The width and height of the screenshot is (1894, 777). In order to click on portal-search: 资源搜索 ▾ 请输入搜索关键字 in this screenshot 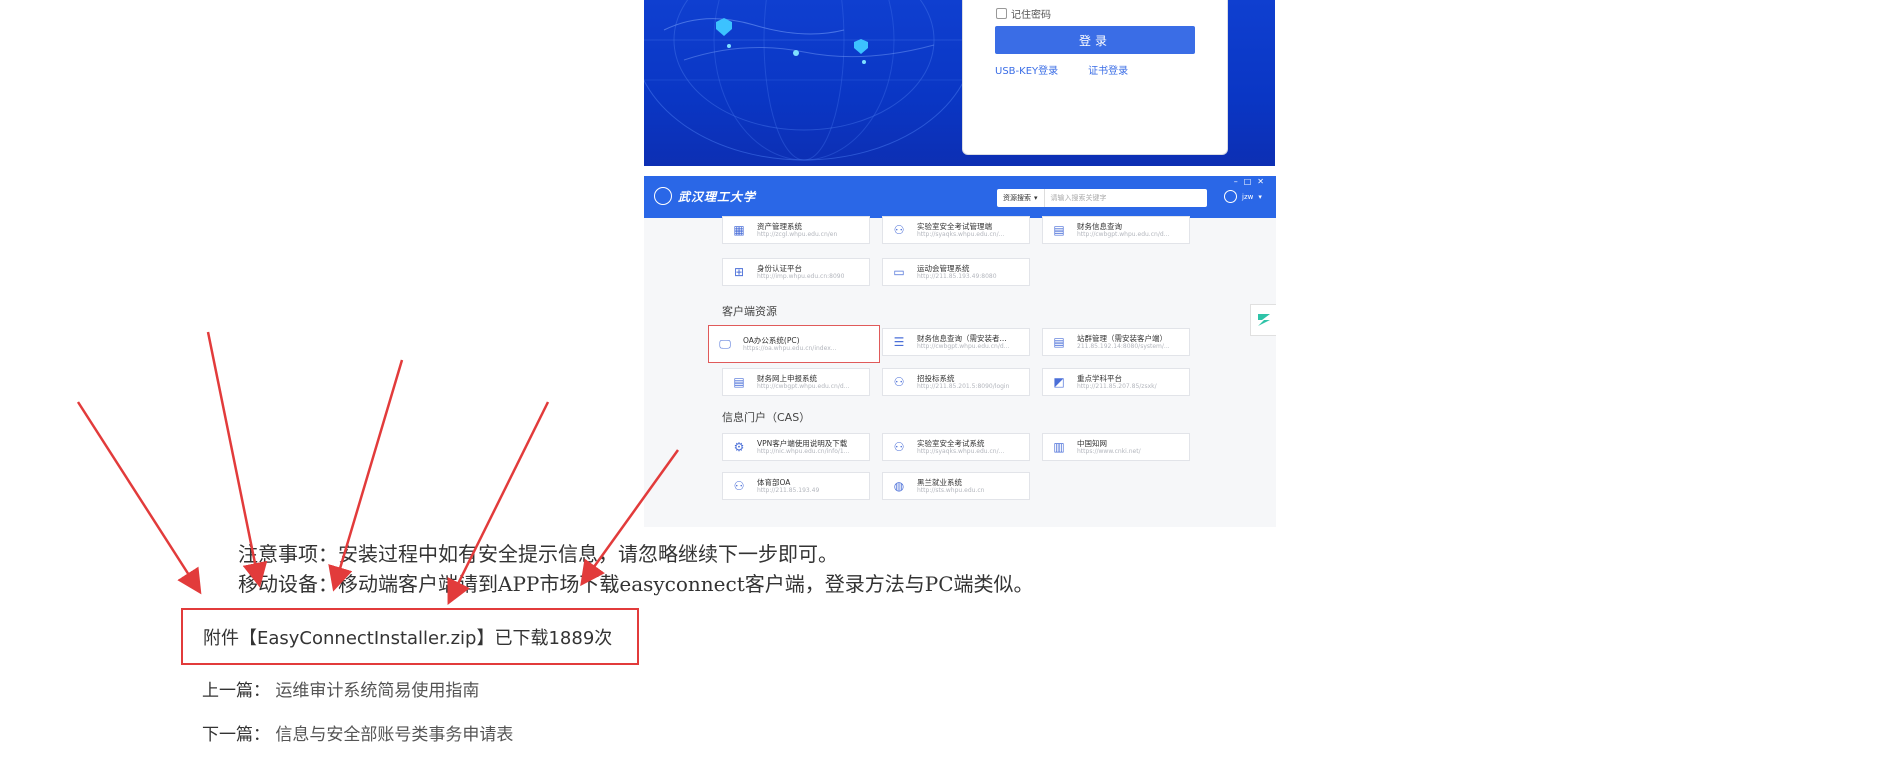, I will do `click(1102, 198)`.